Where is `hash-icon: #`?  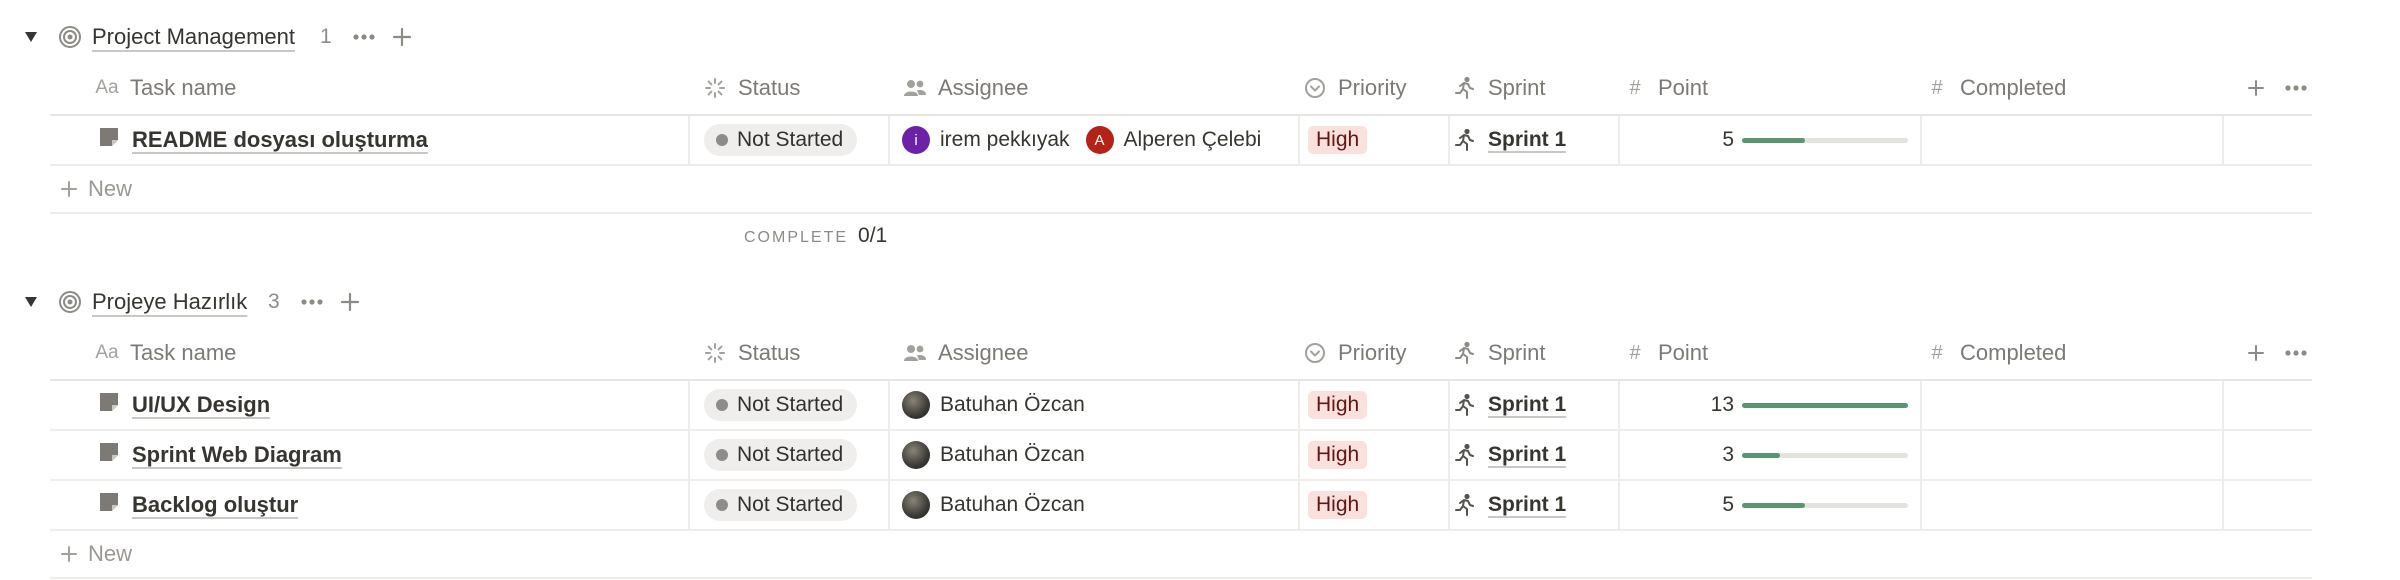
hash-icon: # is located at coordinates (1635, 352).